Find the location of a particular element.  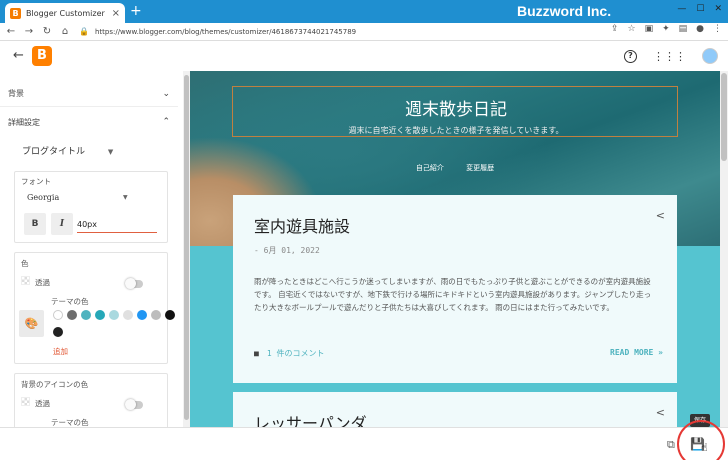

back-icon: ← is located at coordinates (11, 31).